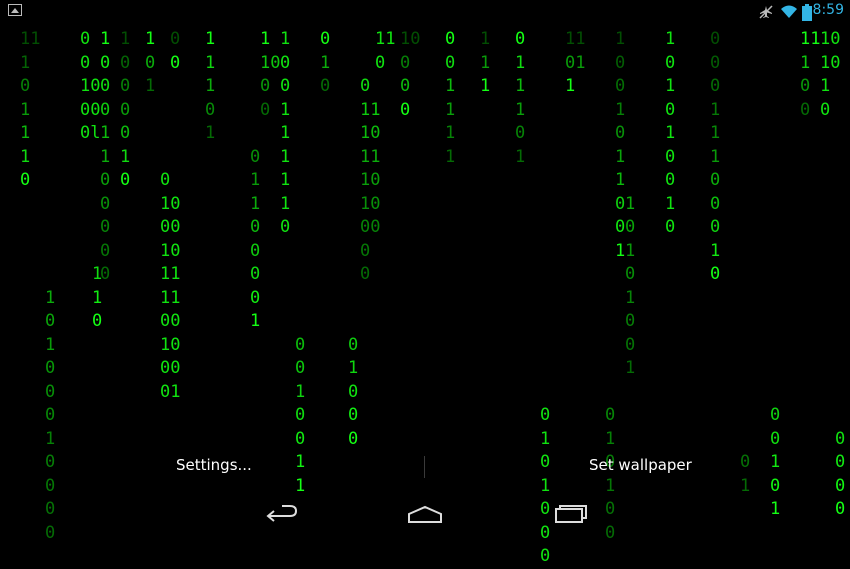 The image size is (850, 569). What do you see at coordinates (828, 10) in the screenshot?
I see `status-clock: 8:59` at bounding box center [828, 10].